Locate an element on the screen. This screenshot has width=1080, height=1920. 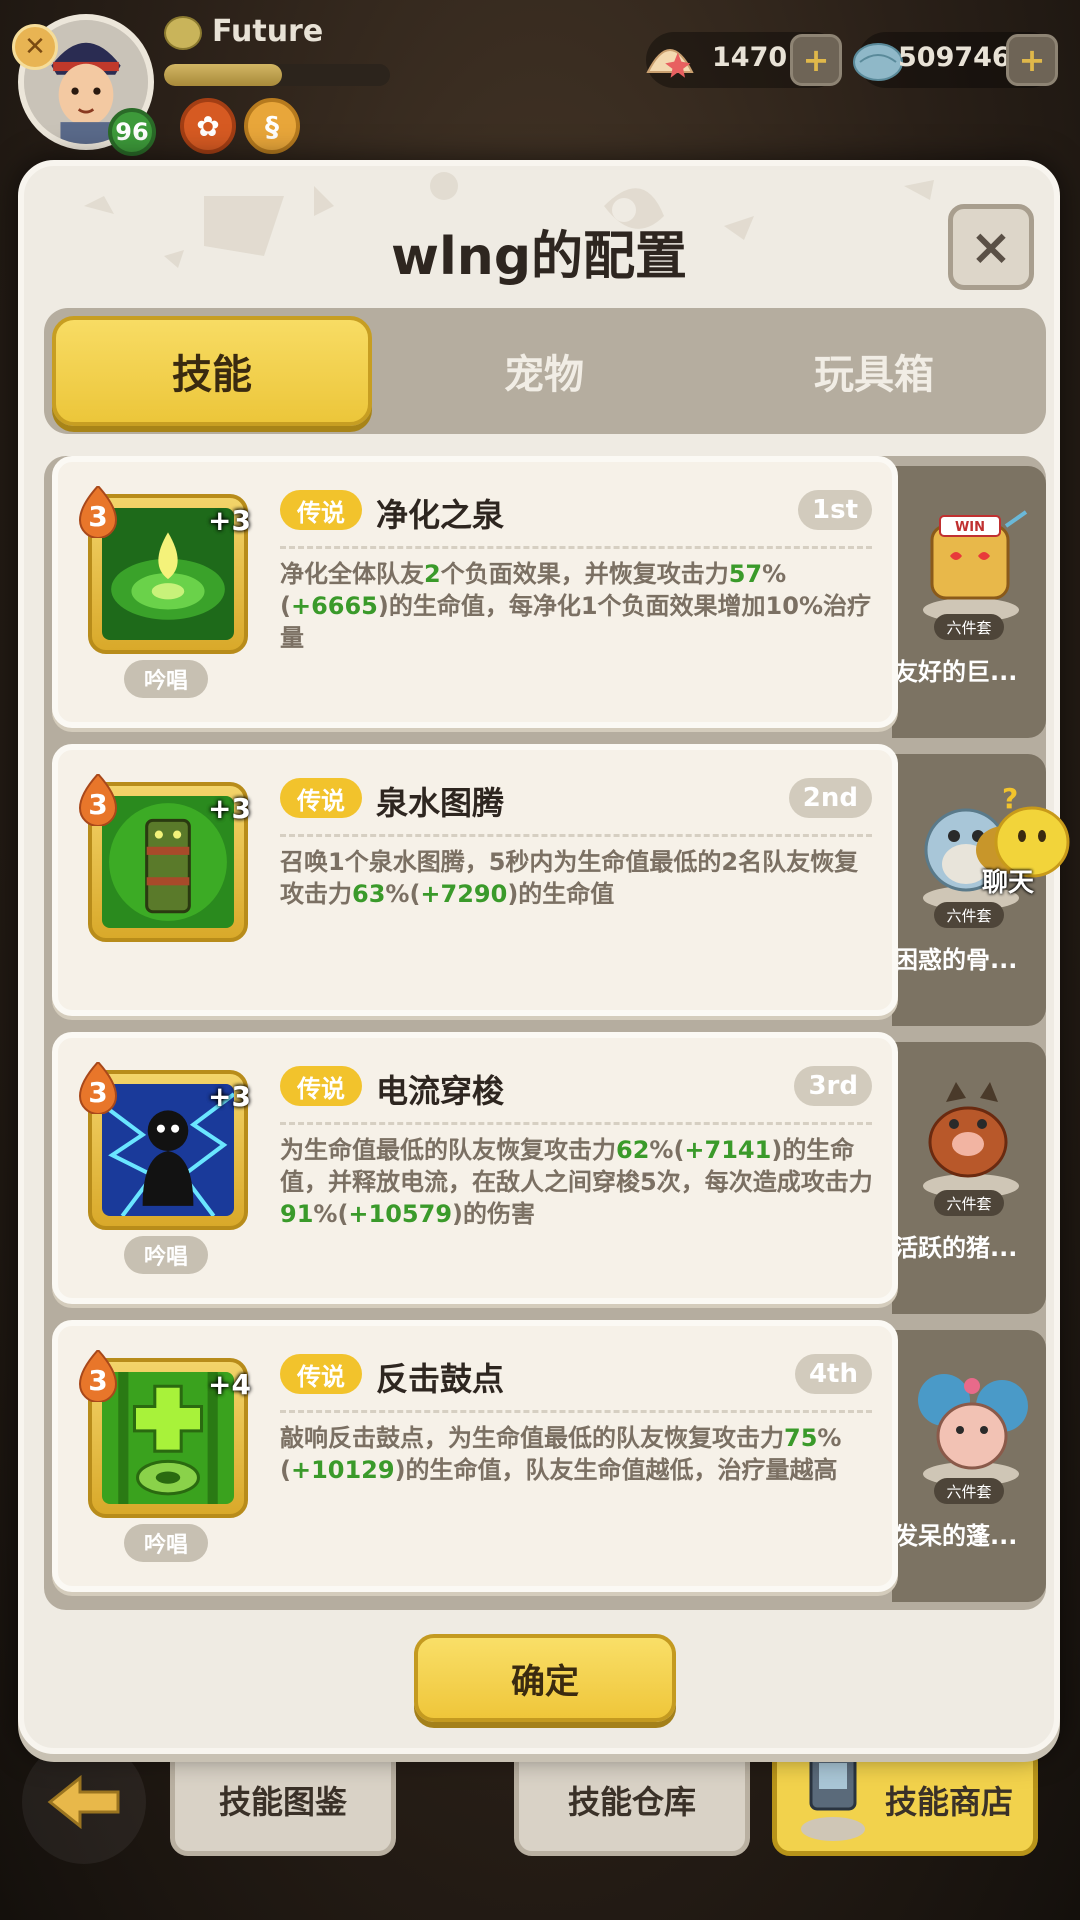
exp-bar is located at coordinates (277, 75).